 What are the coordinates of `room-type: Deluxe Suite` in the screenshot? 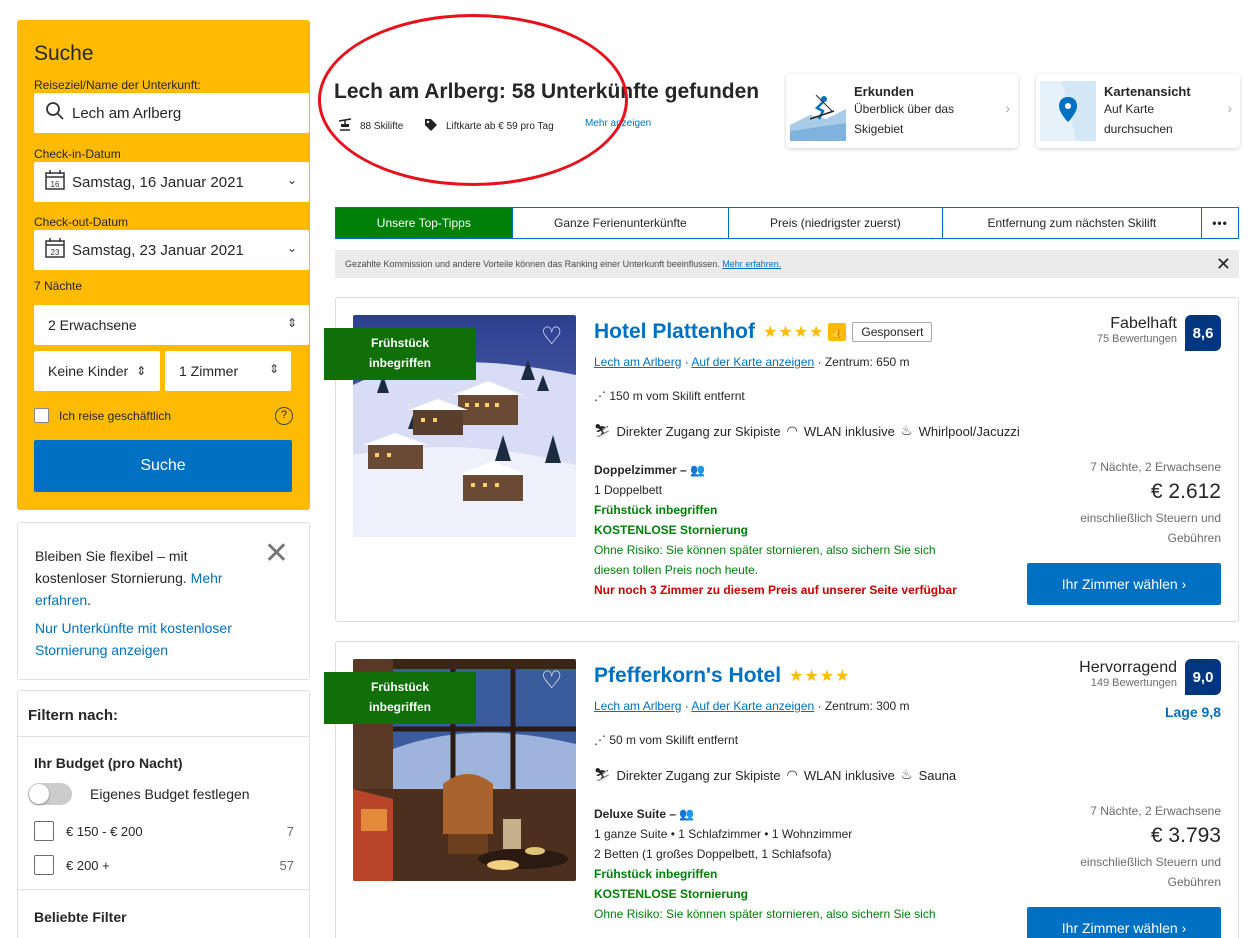 It's located at (630, 814).